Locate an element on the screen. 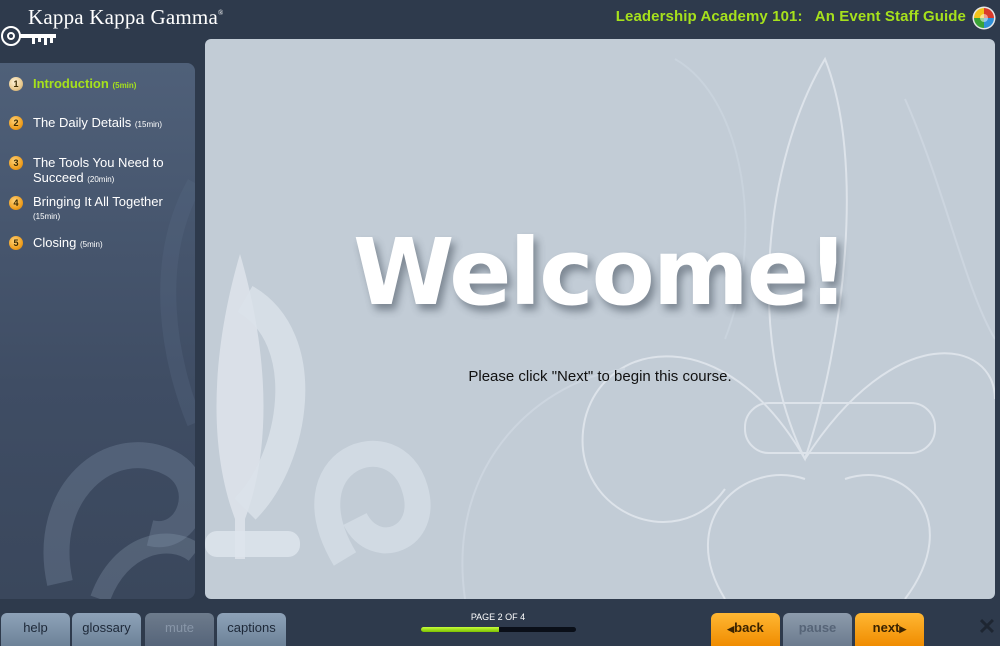 This screenshot has width=1000, height=646. back-label: back is located at coordinates (749, 627).